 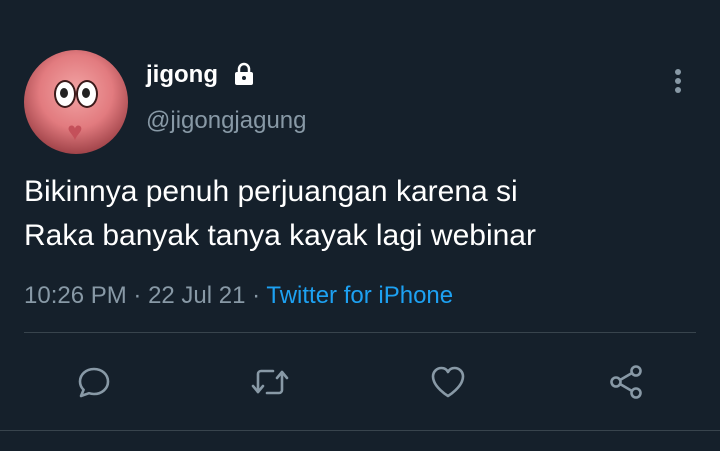 I want to click on retweet-button, so click(x=270, y=382).